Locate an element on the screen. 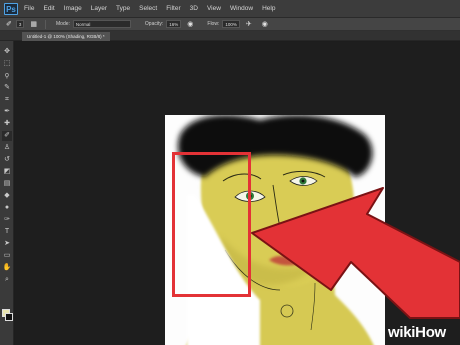 The height and width of the screenshot is (345, 460). mode-select: Normal is located at coordinates (101, 24).